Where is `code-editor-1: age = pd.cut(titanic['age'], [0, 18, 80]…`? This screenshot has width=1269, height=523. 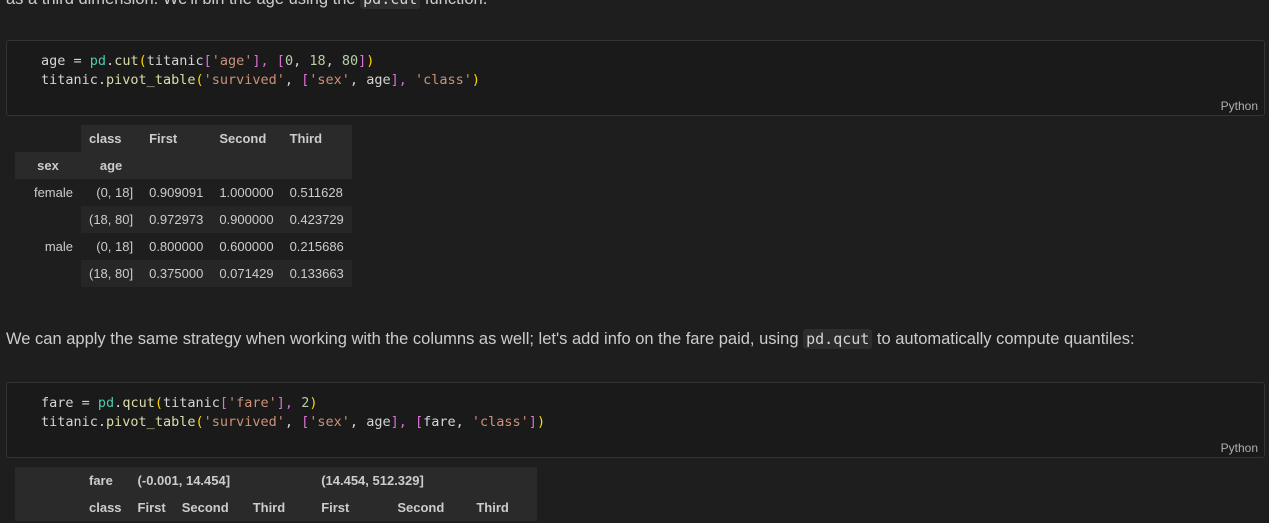
code-editor-1: age = pd.cut(titanic['age'], [0, 18, 80]… is located at coordinates (260, 71).